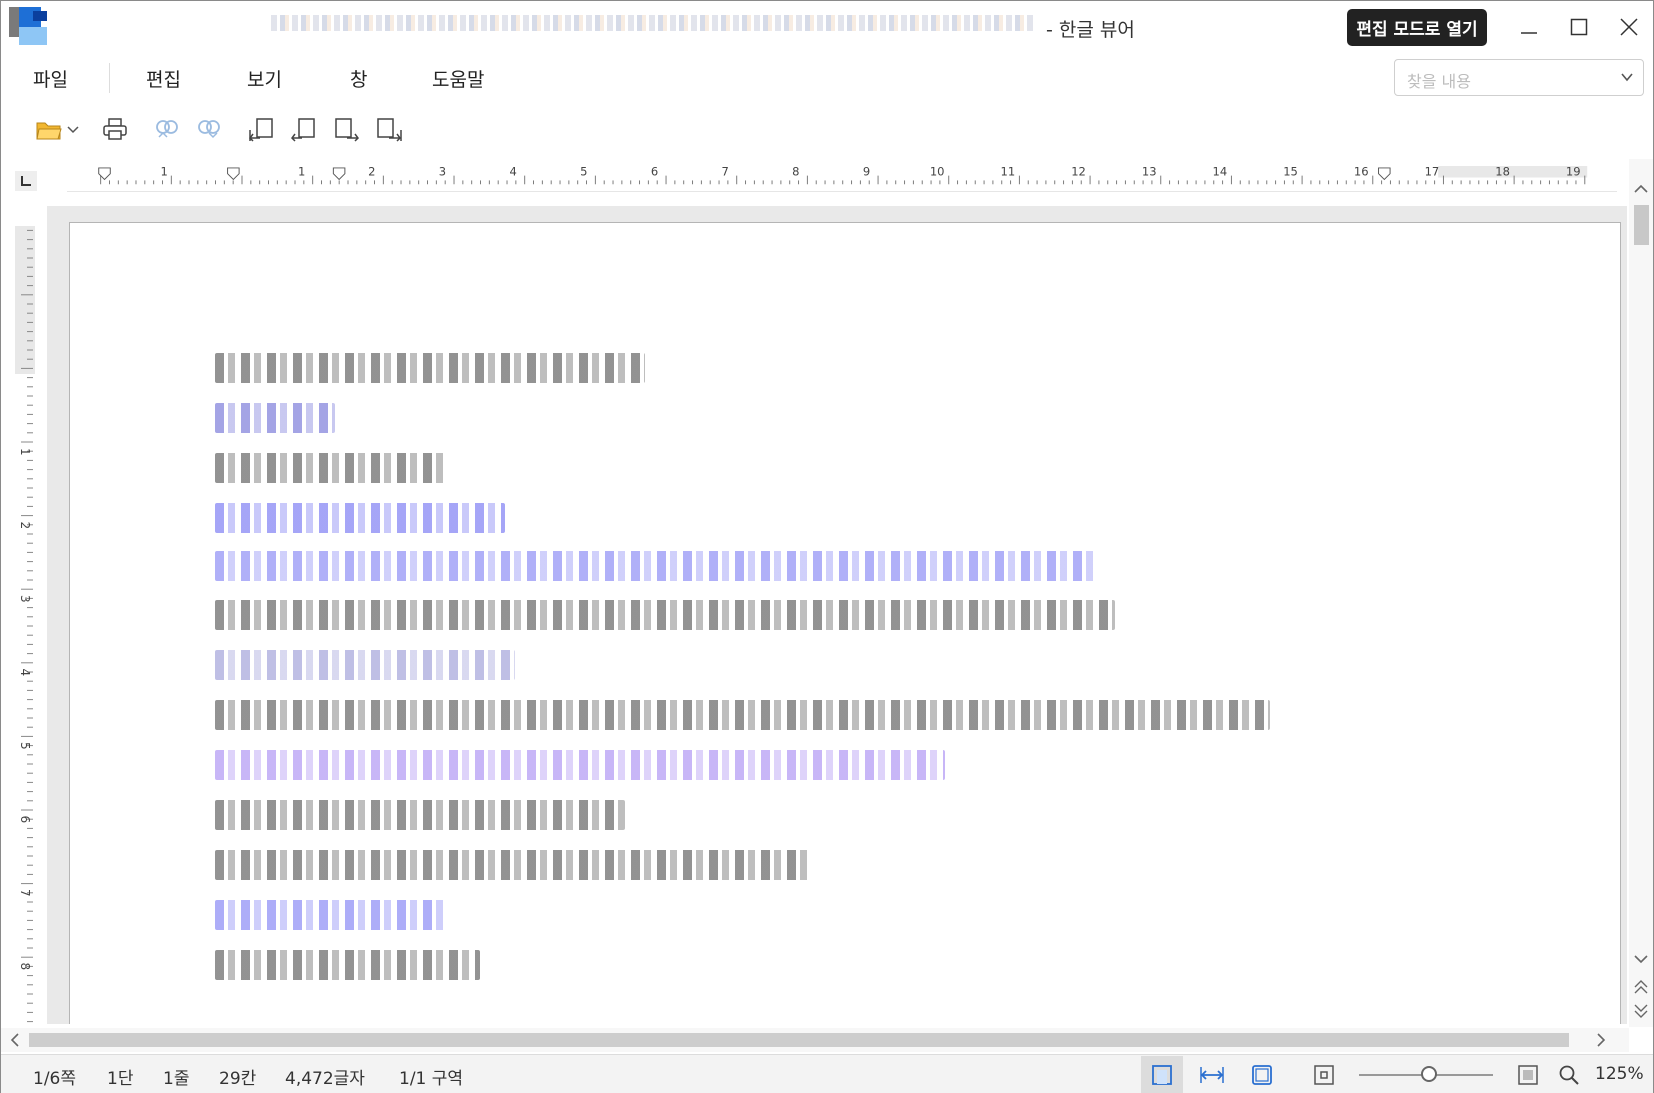  What do you see at coordinates (1417, 27) in the screenshot?
I see `edit-mode-button: 편집 모드로 열기` at bounding box center [1417, 27].